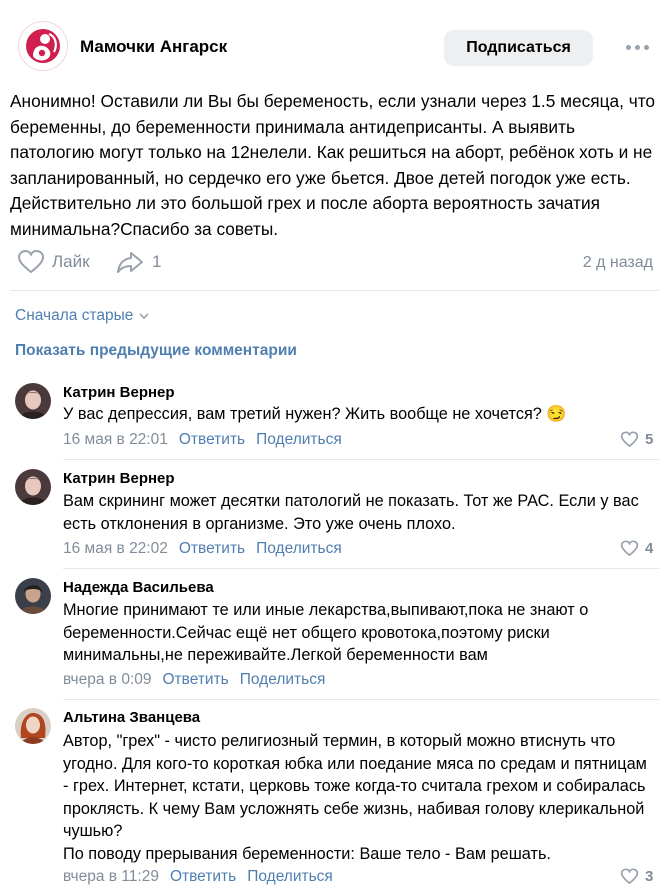 This screenshot has width=669, height=893. What do you see at coordinates (71, 261) in the screenshot?
I see `like-label: Лайк` at bounding box center [71, 261].